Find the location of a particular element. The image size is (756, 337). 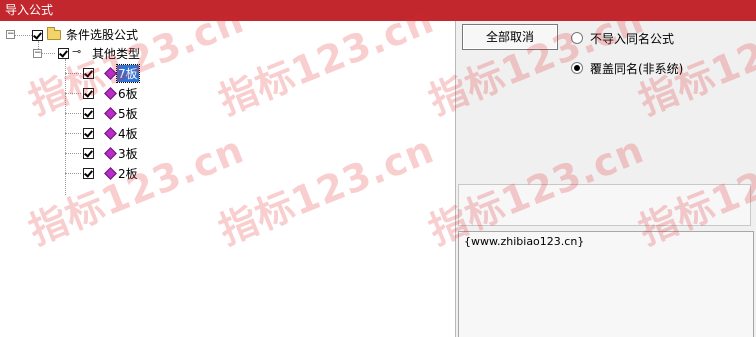

no-import-same-label: 不导入同名公式 is located at coordinates (632, 38).